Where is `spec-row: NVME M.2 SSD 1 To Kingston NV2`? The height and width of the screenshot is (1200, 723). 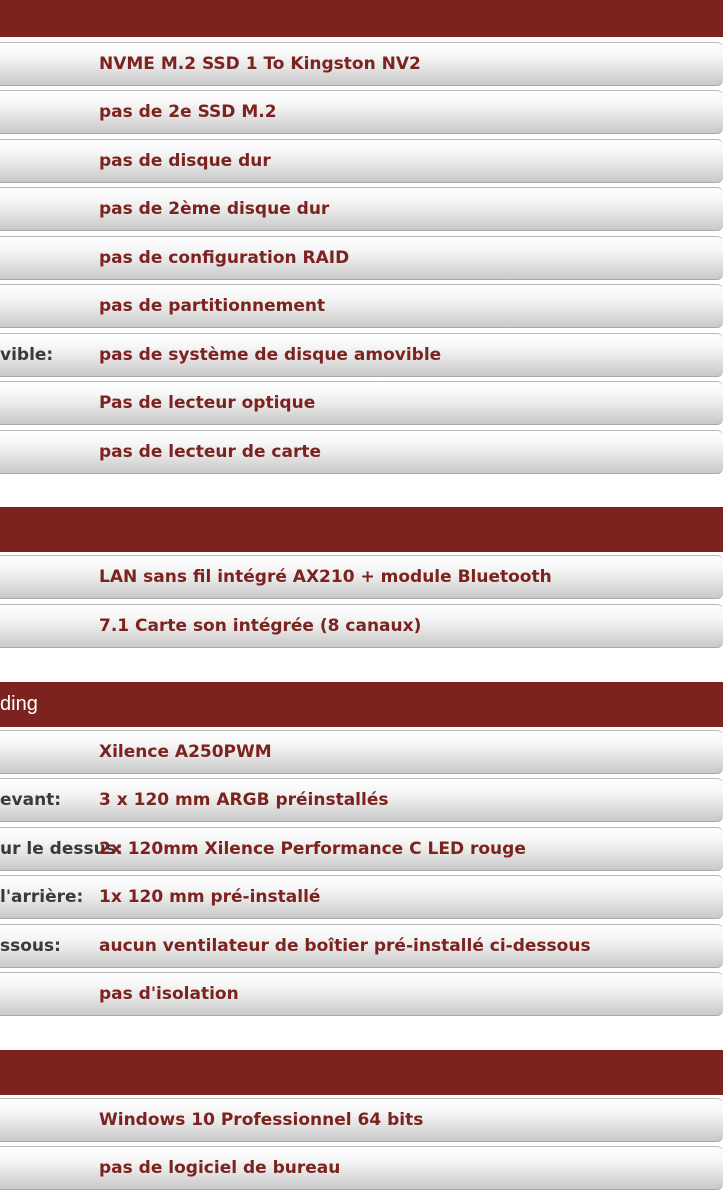 spec-row: NVME M.2 SSD 1 To Kingston NV2 is located at coordinates (361, 64).